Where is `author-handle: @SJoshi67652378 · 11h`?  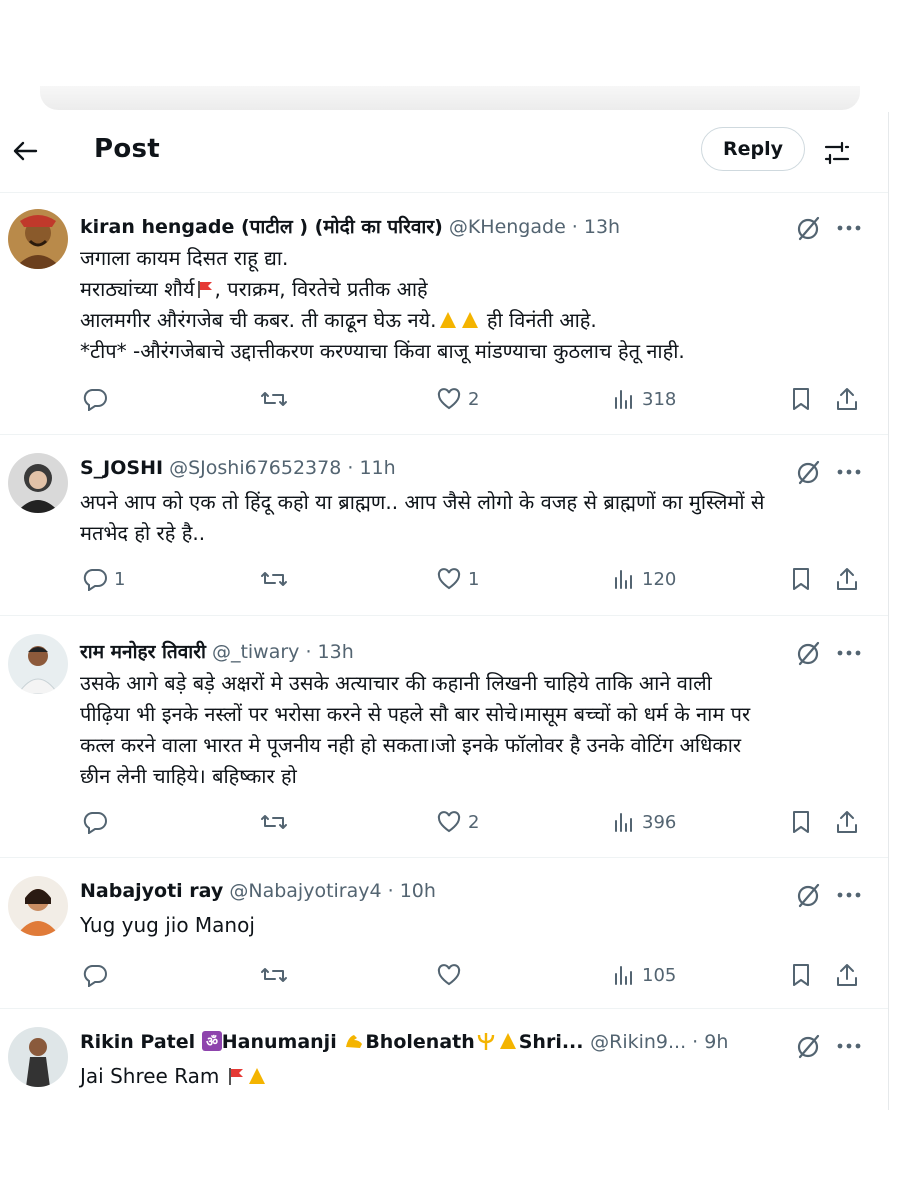
author-handle: @SJoshi67652378 · 11h is located at coordinates (282, 468).